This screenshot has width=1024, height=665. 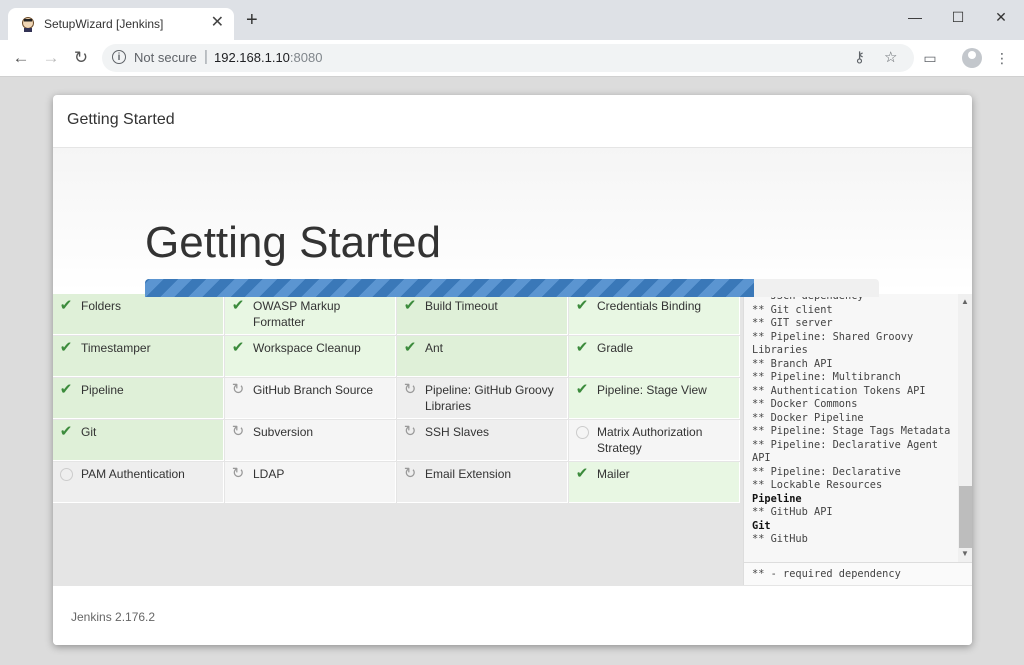 I want to click on plugin-label: Mailer, so click(x=613, y=474).